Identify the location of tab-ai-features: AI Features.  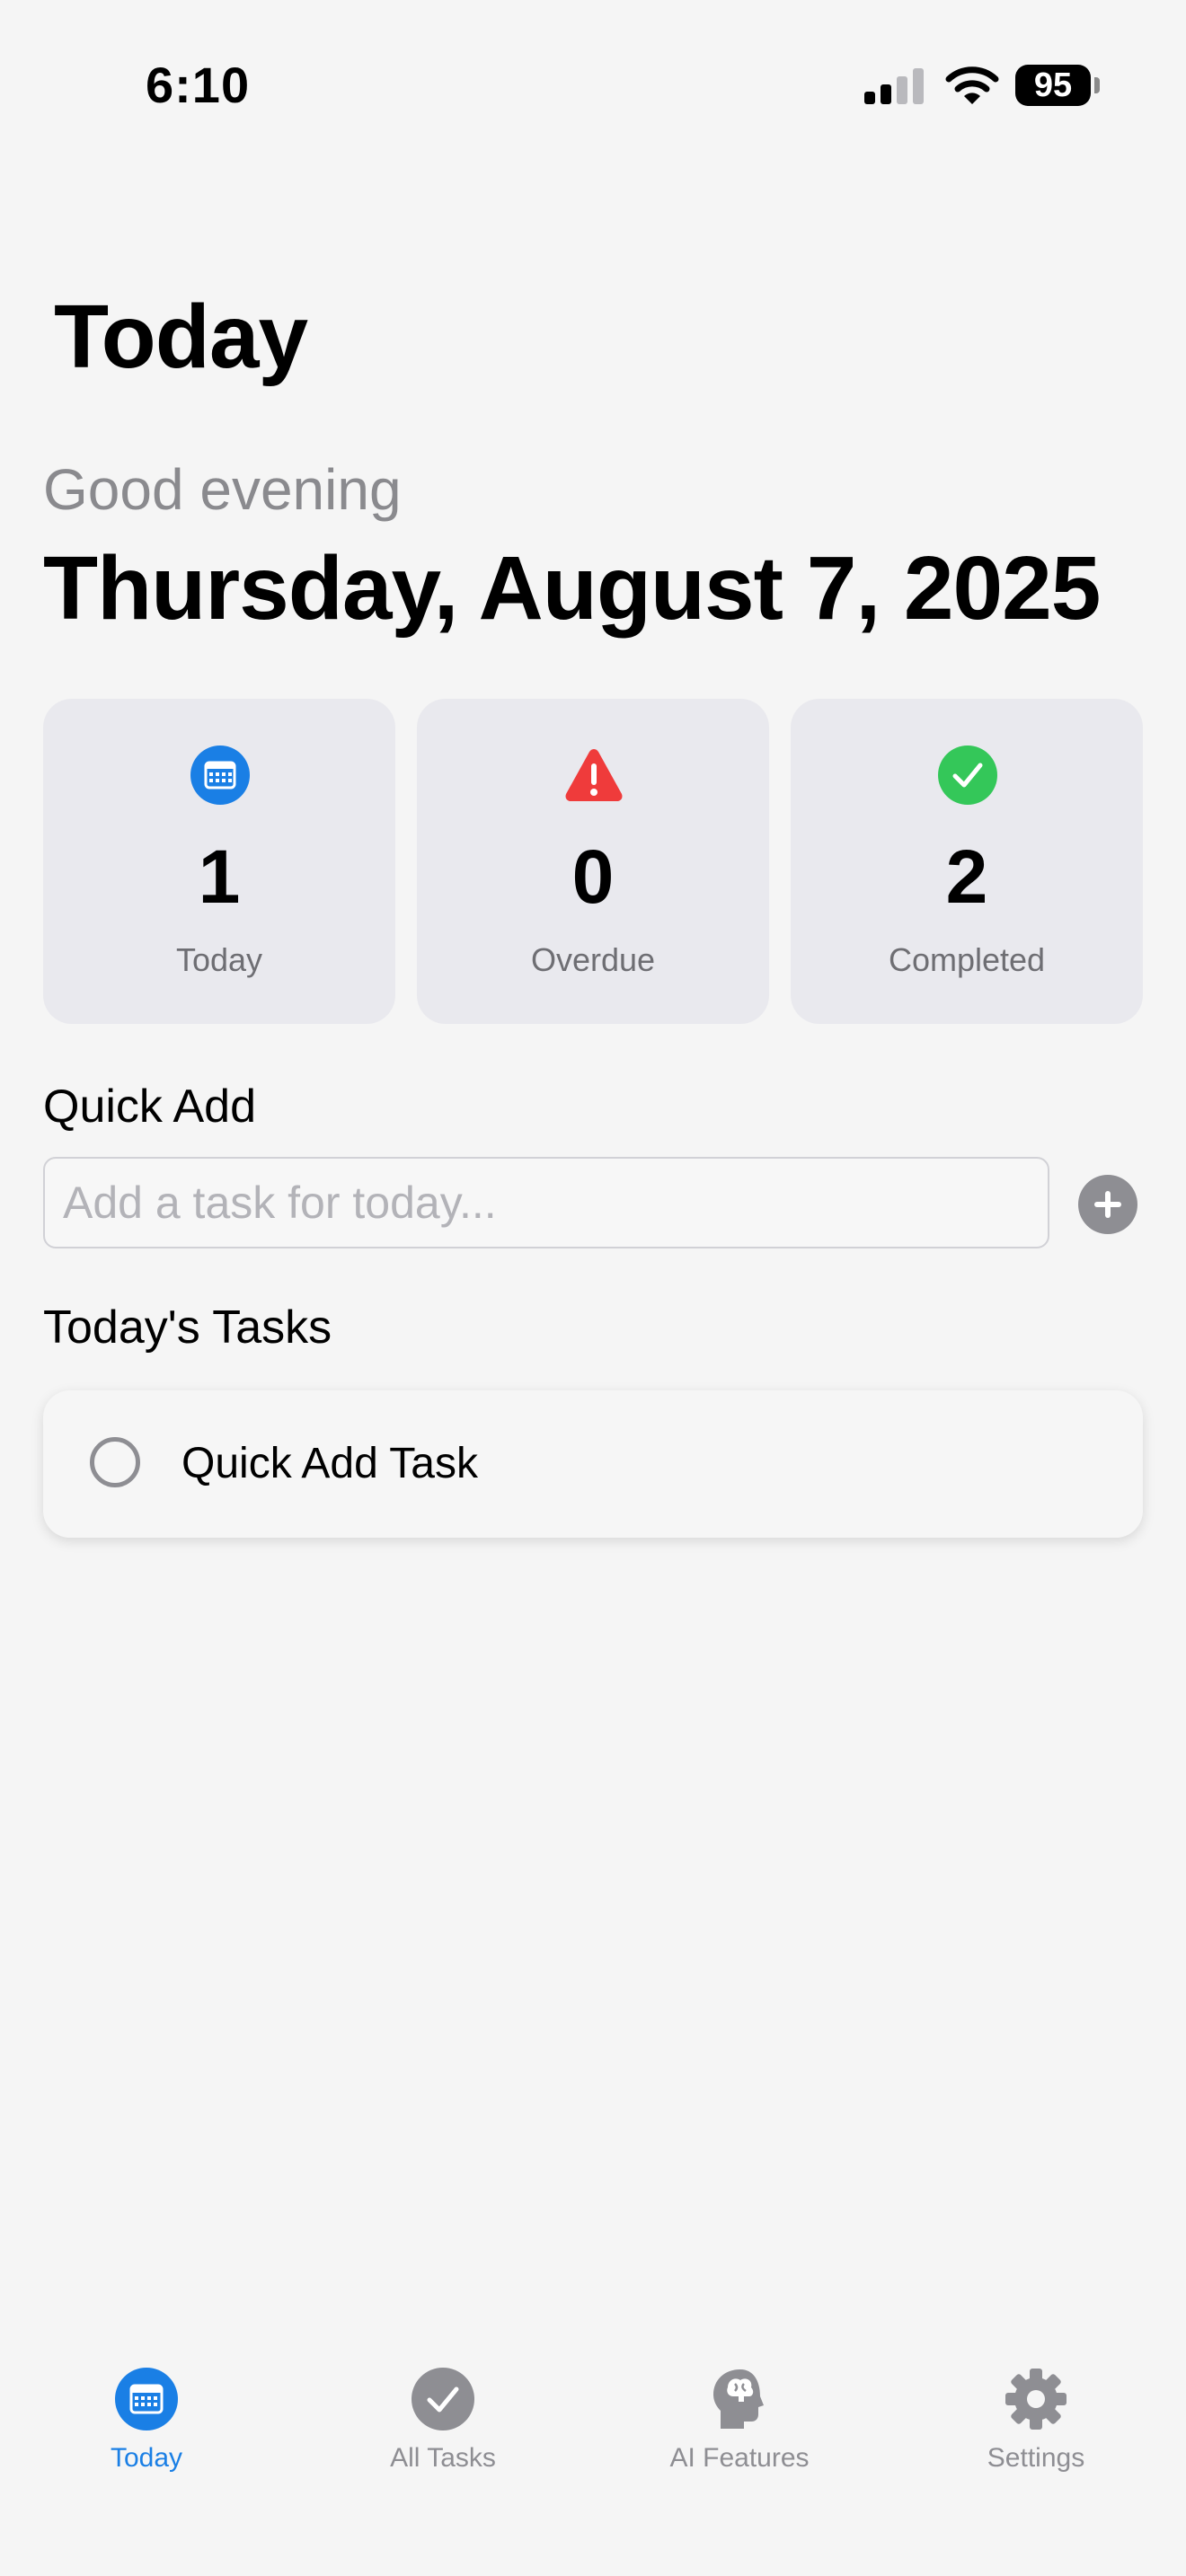
(739, 2435).